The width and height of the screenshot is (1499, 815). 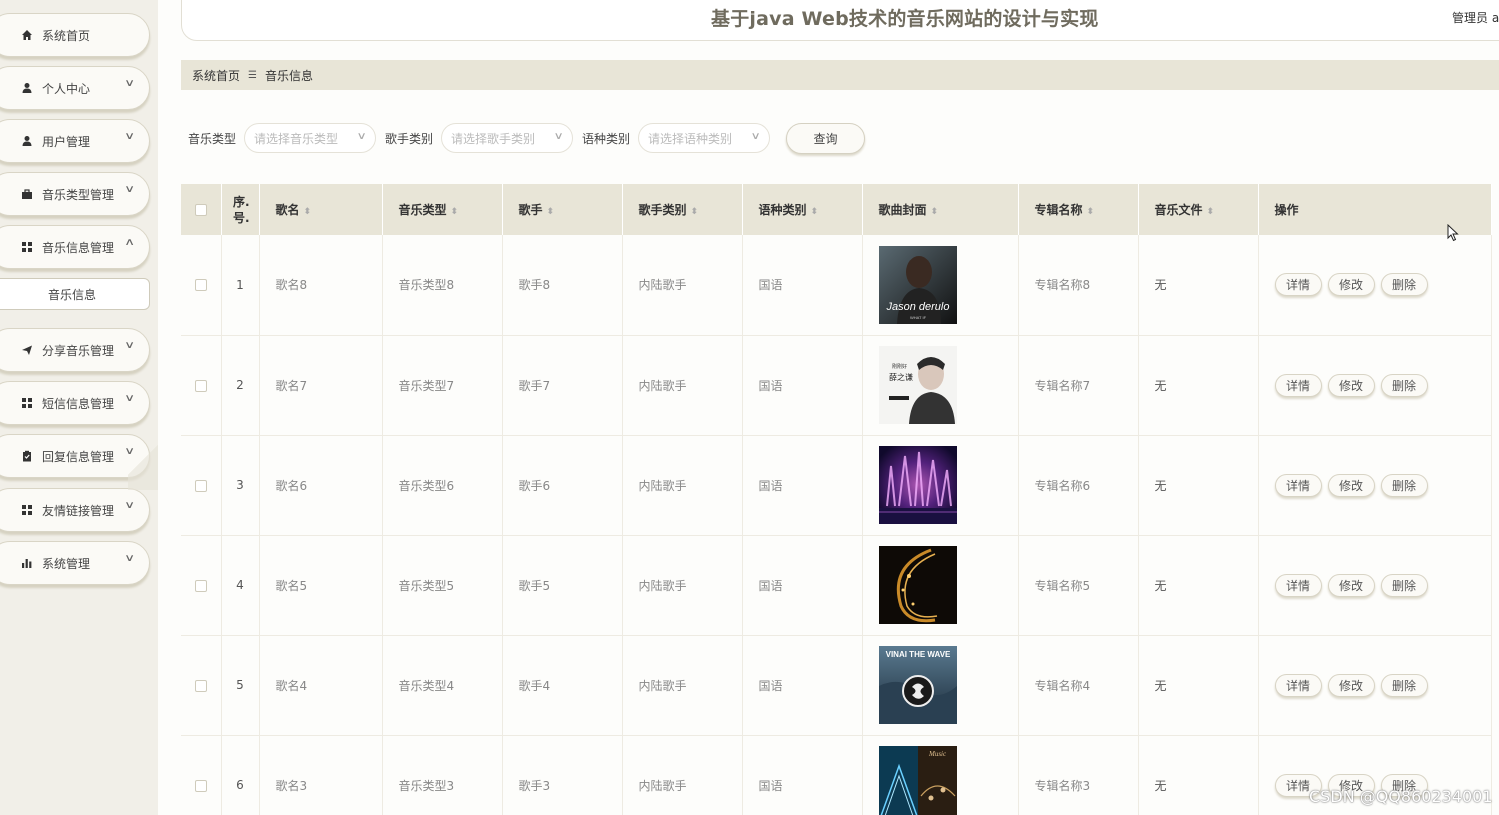 I want to click on sidebar-item-share-music-management: 分享音乐管理 ∨, so click(x=75, y=350).